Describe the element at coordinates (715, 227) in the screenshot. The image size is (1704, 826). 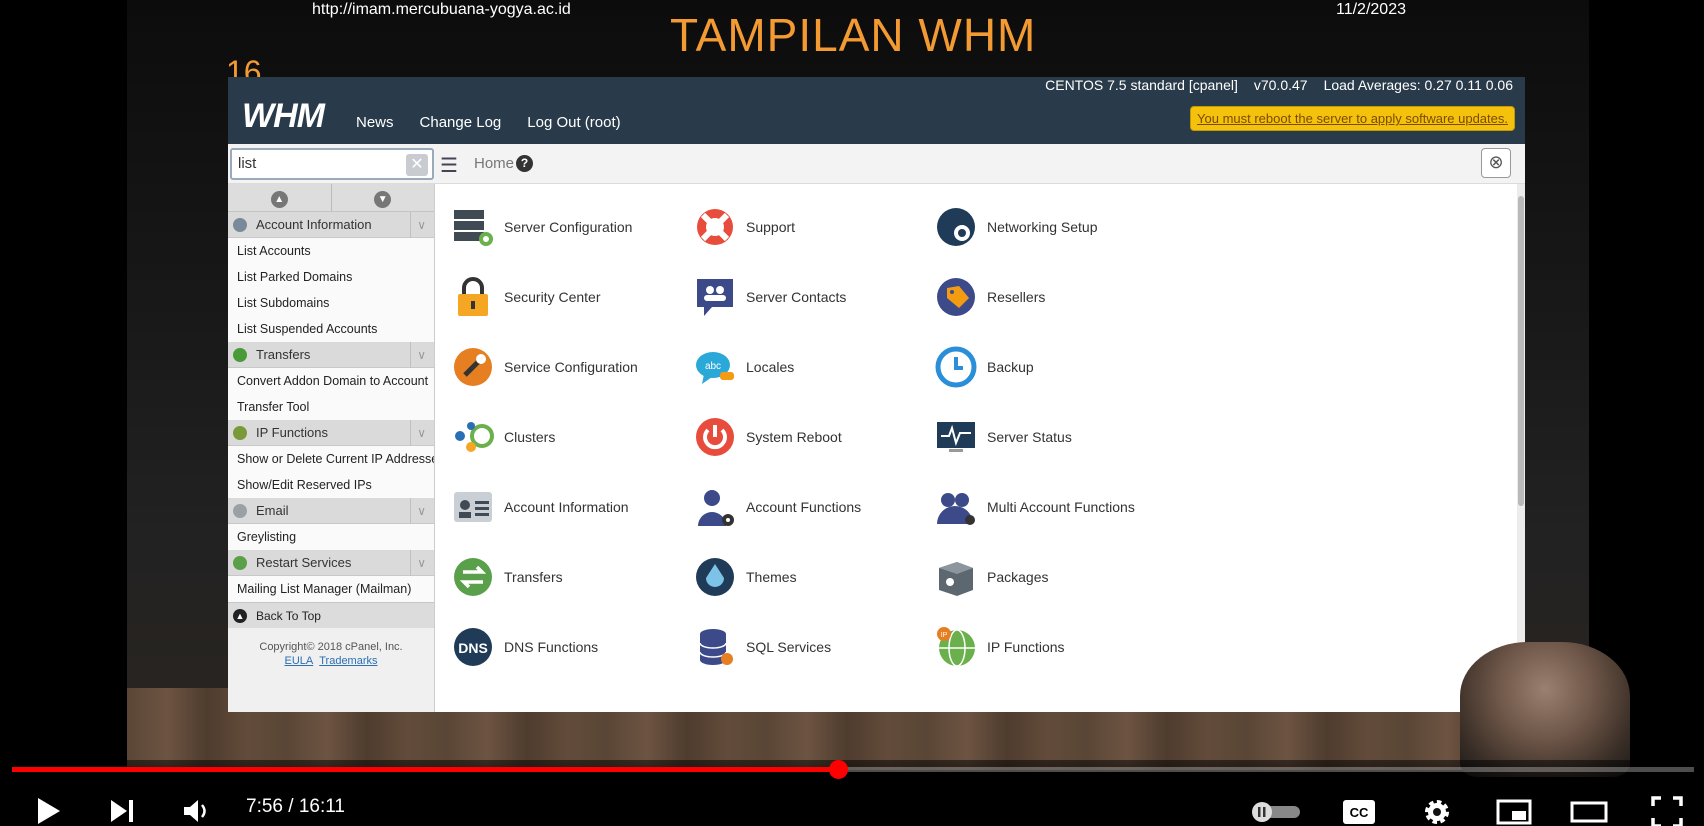
I see `lifebuoy-icon` at that location.